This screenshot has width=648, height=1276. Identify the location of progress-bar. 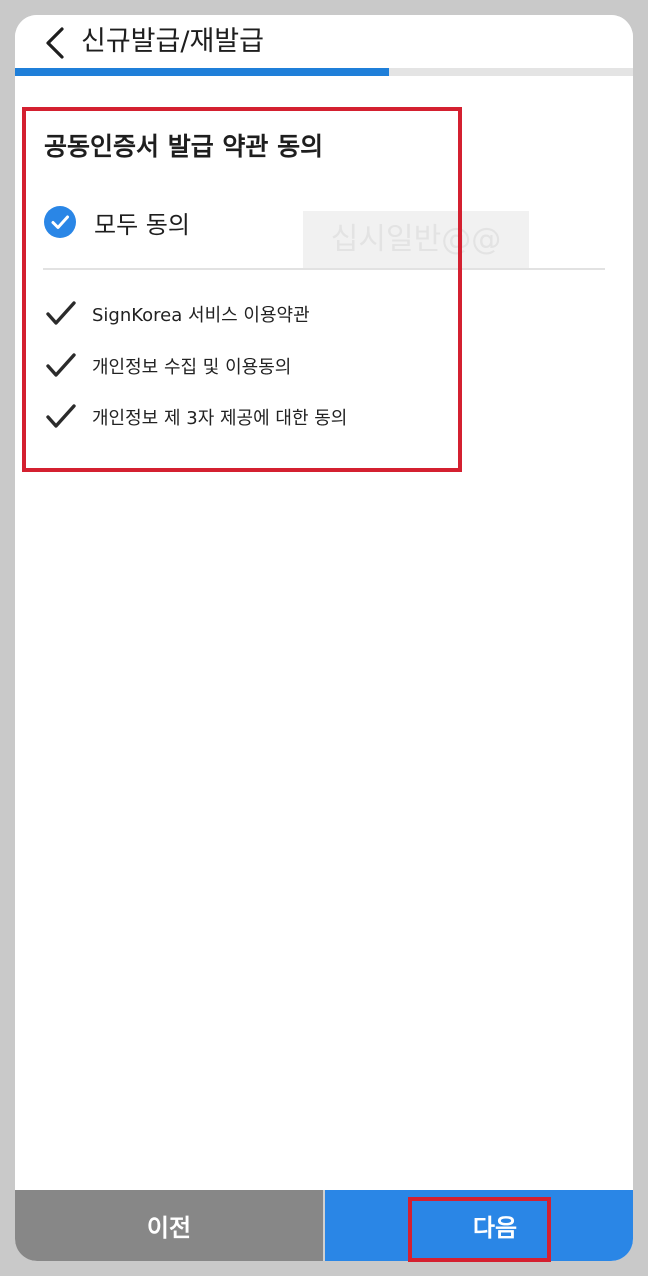
(324, 72).